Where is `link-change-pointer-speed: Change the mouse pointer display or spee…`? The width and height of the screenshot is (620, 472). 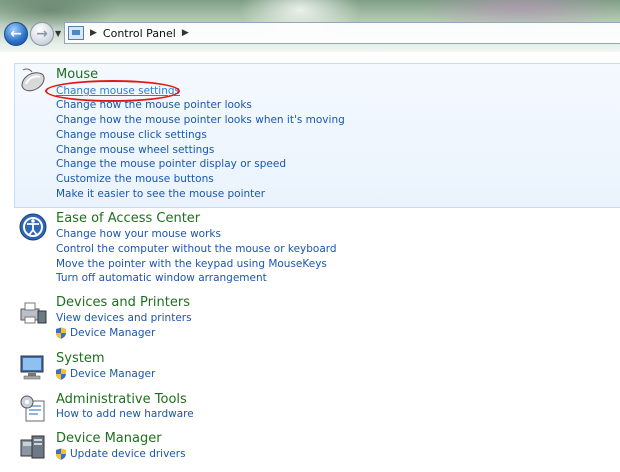 link-change-pointer-speed: Change the mouse pointer display or spee… is located at coordinates (171, 164).